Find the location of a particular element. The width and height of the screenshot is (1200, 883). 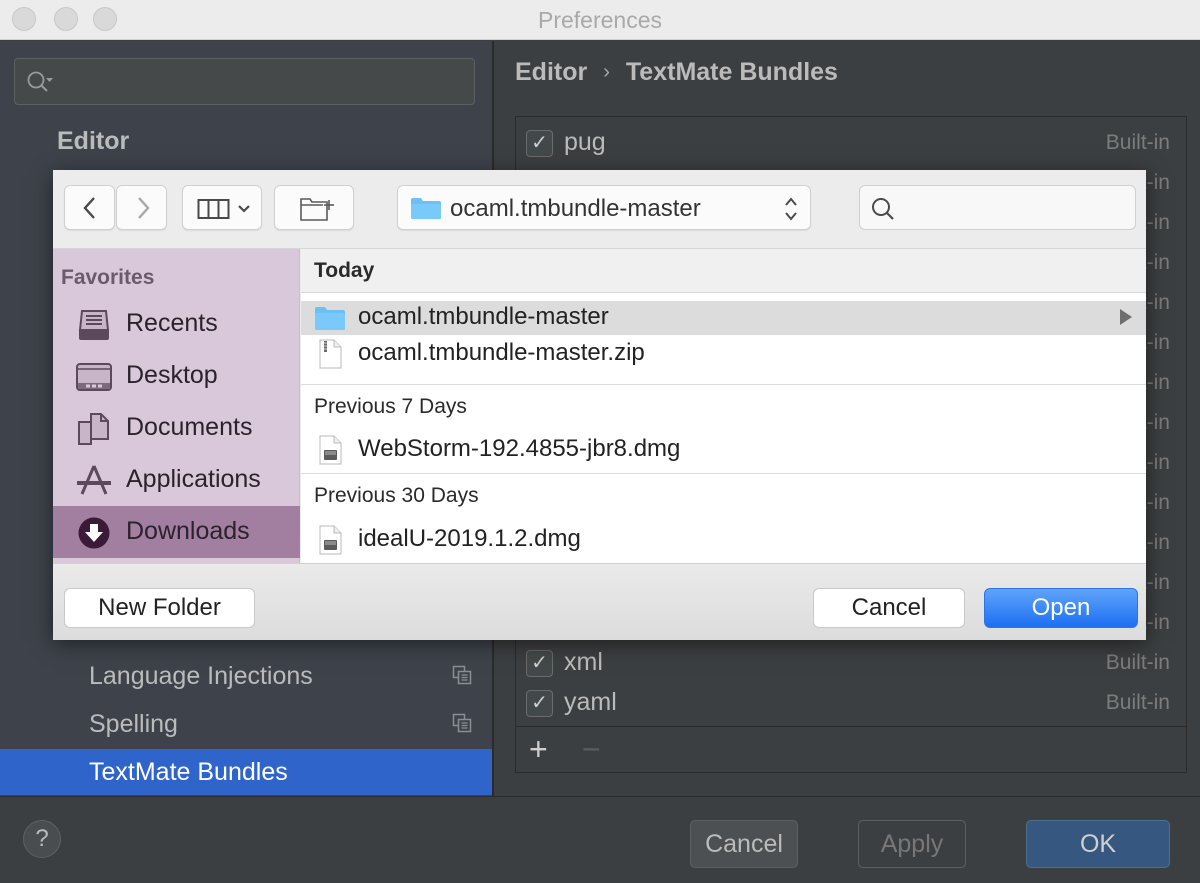

file-search-box is located at coordinates (997, 207).